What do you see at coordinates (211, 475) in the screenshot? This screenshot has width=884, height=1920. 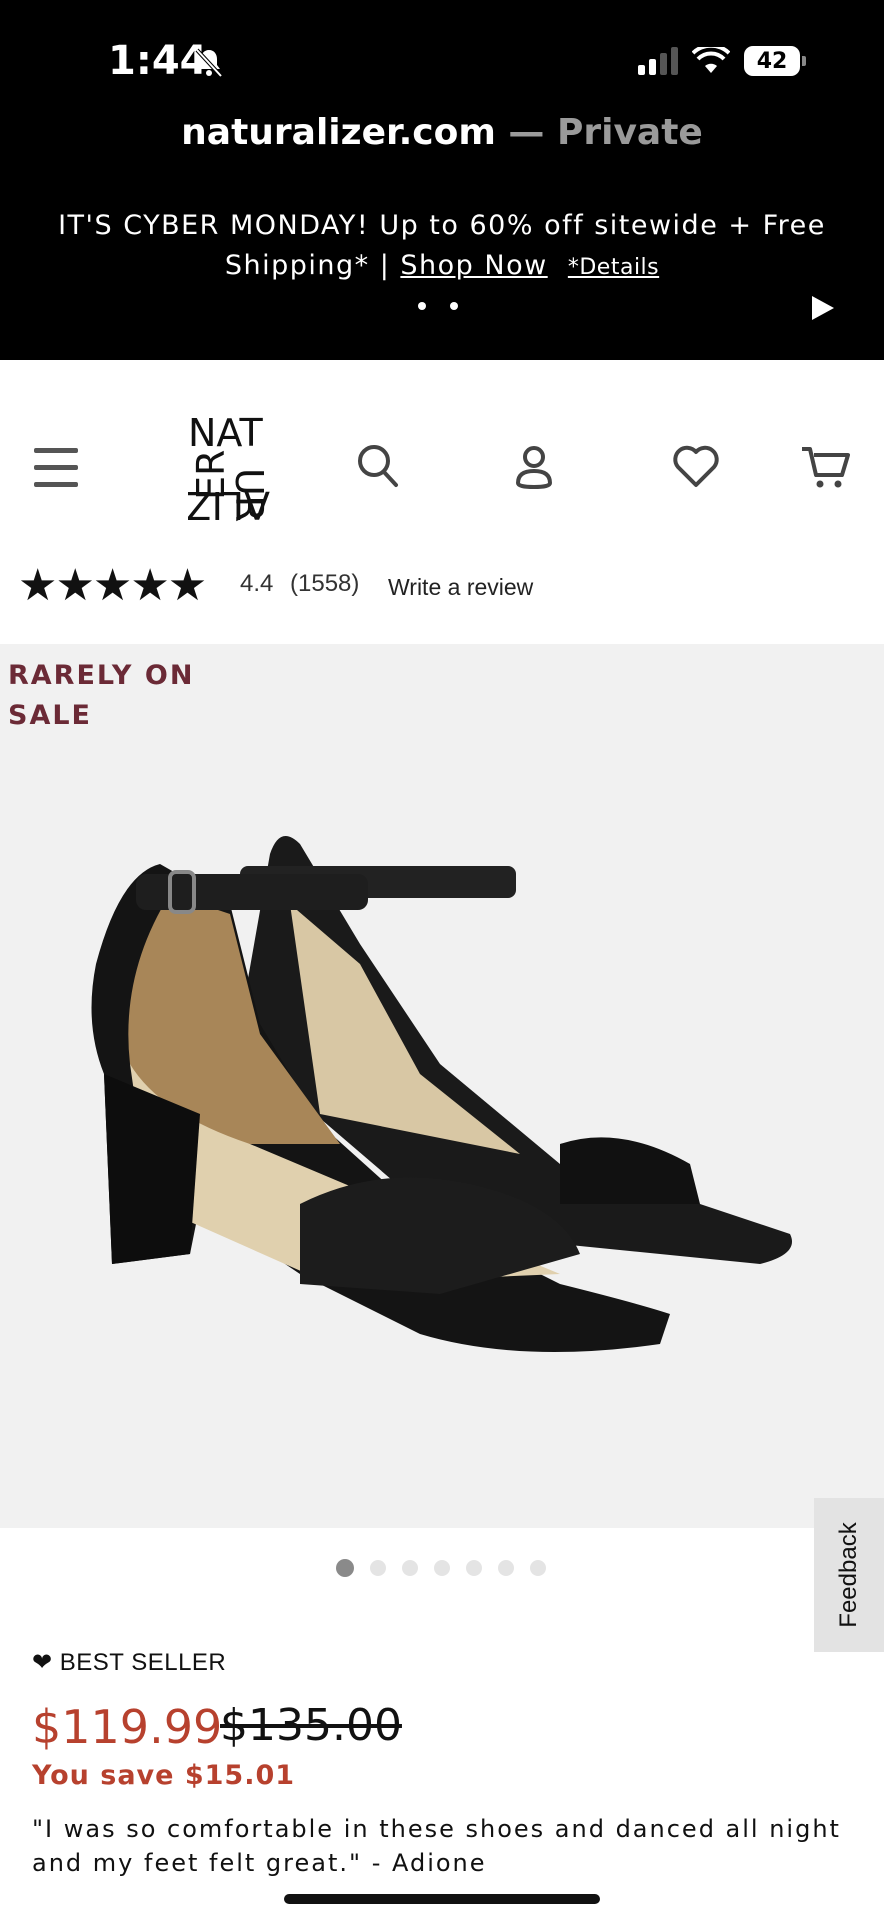 I see `svg-text: ER` at bounding box center [211, 475].